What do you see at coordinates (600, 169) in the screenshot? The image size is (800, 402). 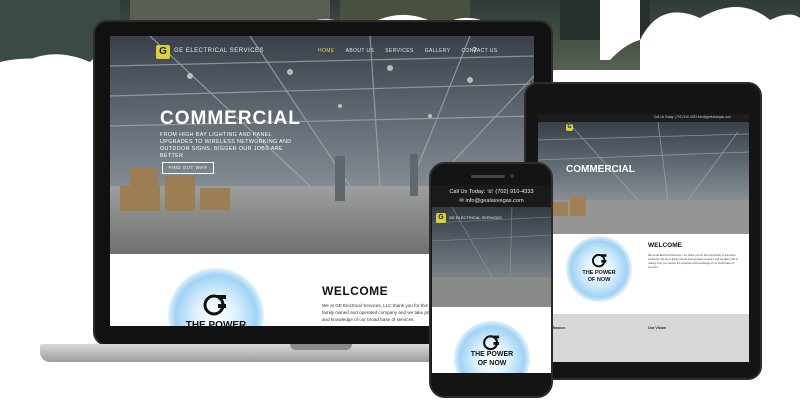 I see `tablet-hero-title: COMMERCIAL` at bounding box center [600, 169].